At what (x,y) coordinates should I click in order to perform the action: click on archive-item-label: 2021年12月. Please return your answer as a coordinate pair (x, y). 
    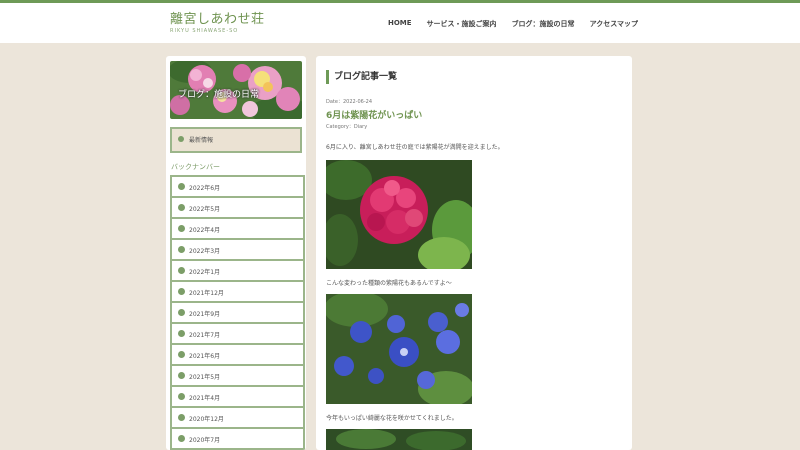
    Looking at the image, I should click on (206, 293).